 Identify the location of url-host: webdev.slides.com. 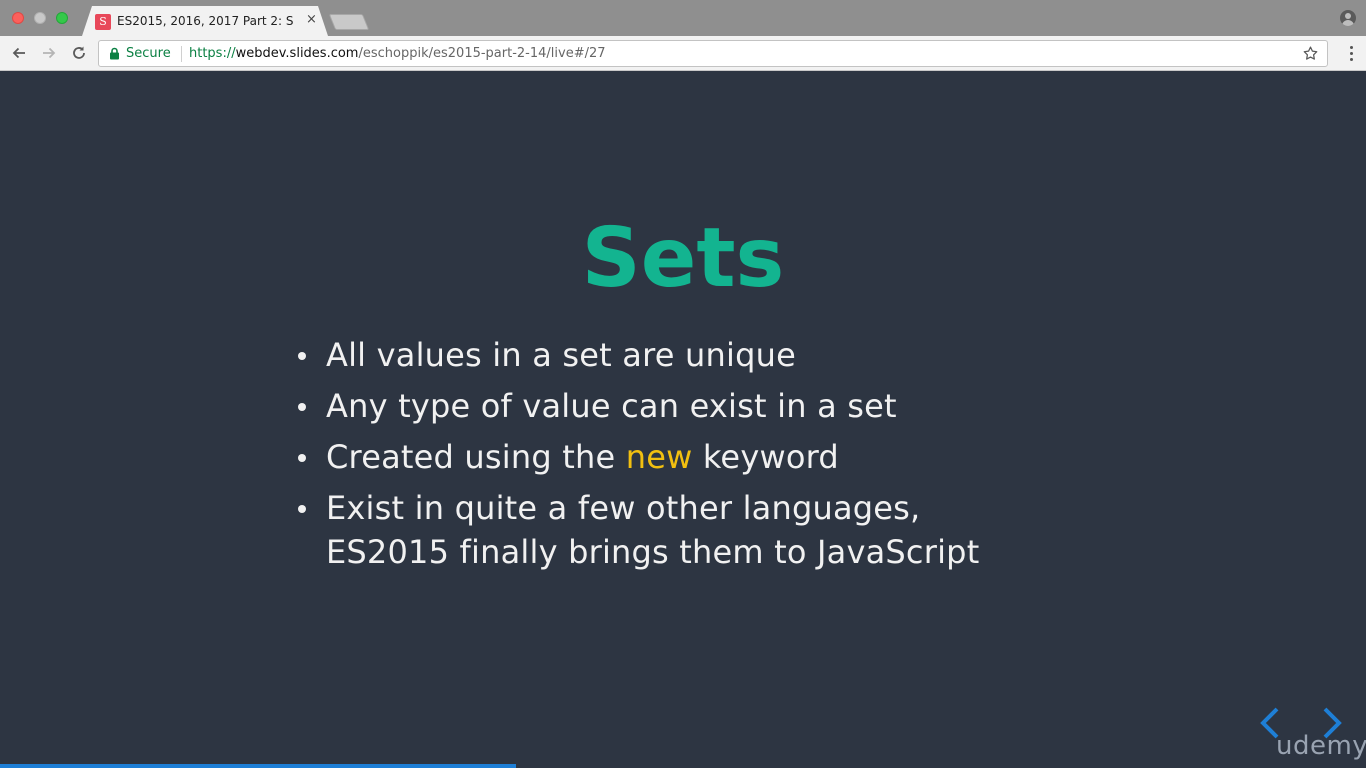
(297, 53).